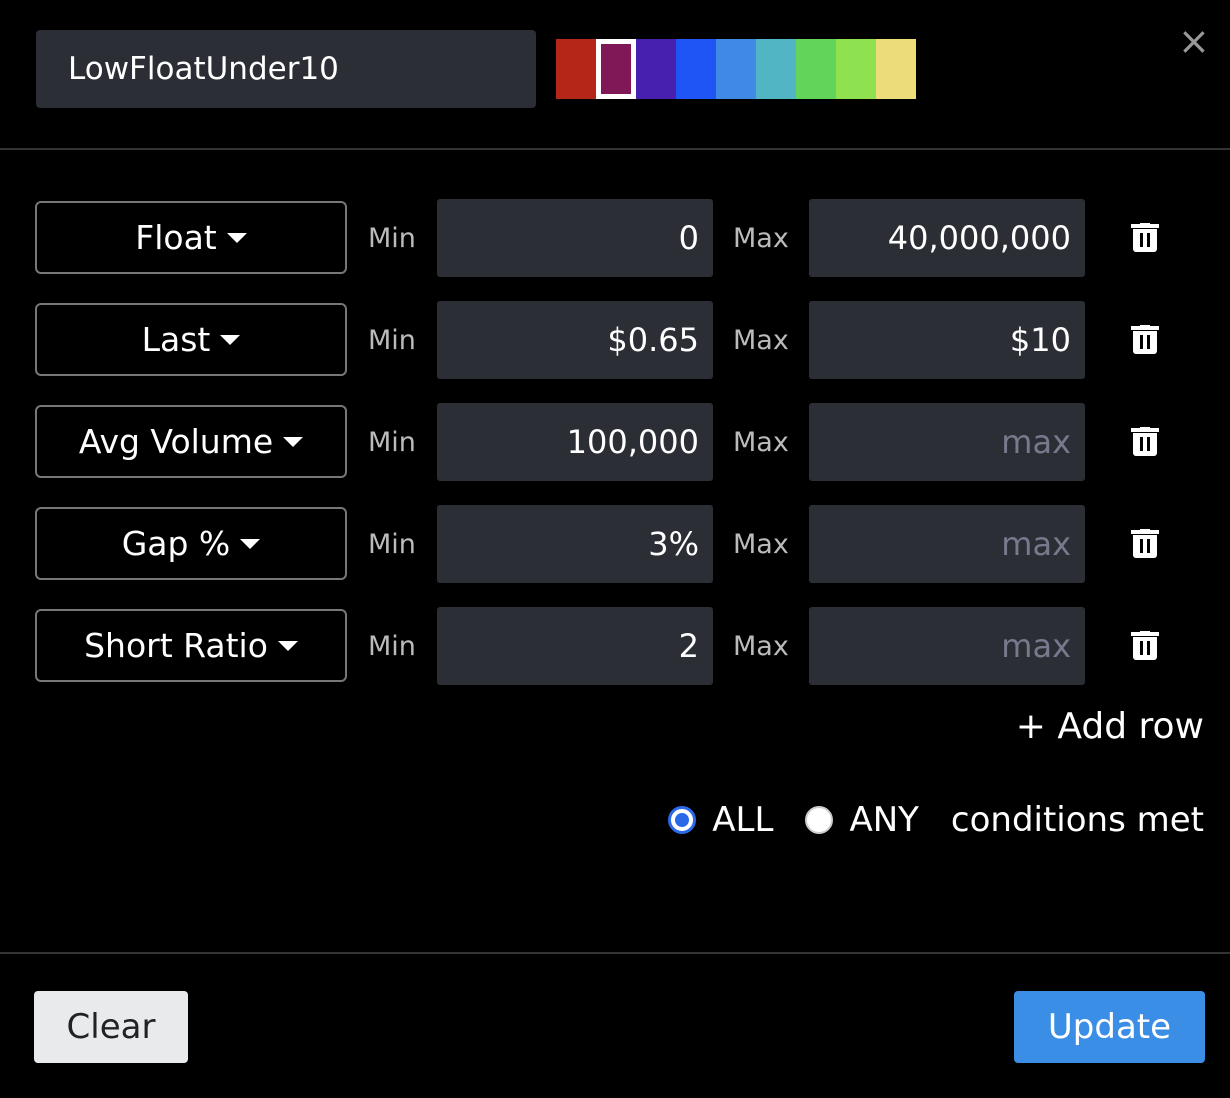 This screenshot has width=1230, height=1098. What do you see at coordinates (682, 820) in the screenshot?
I see `radio-all` at bounding box center [682, 820].